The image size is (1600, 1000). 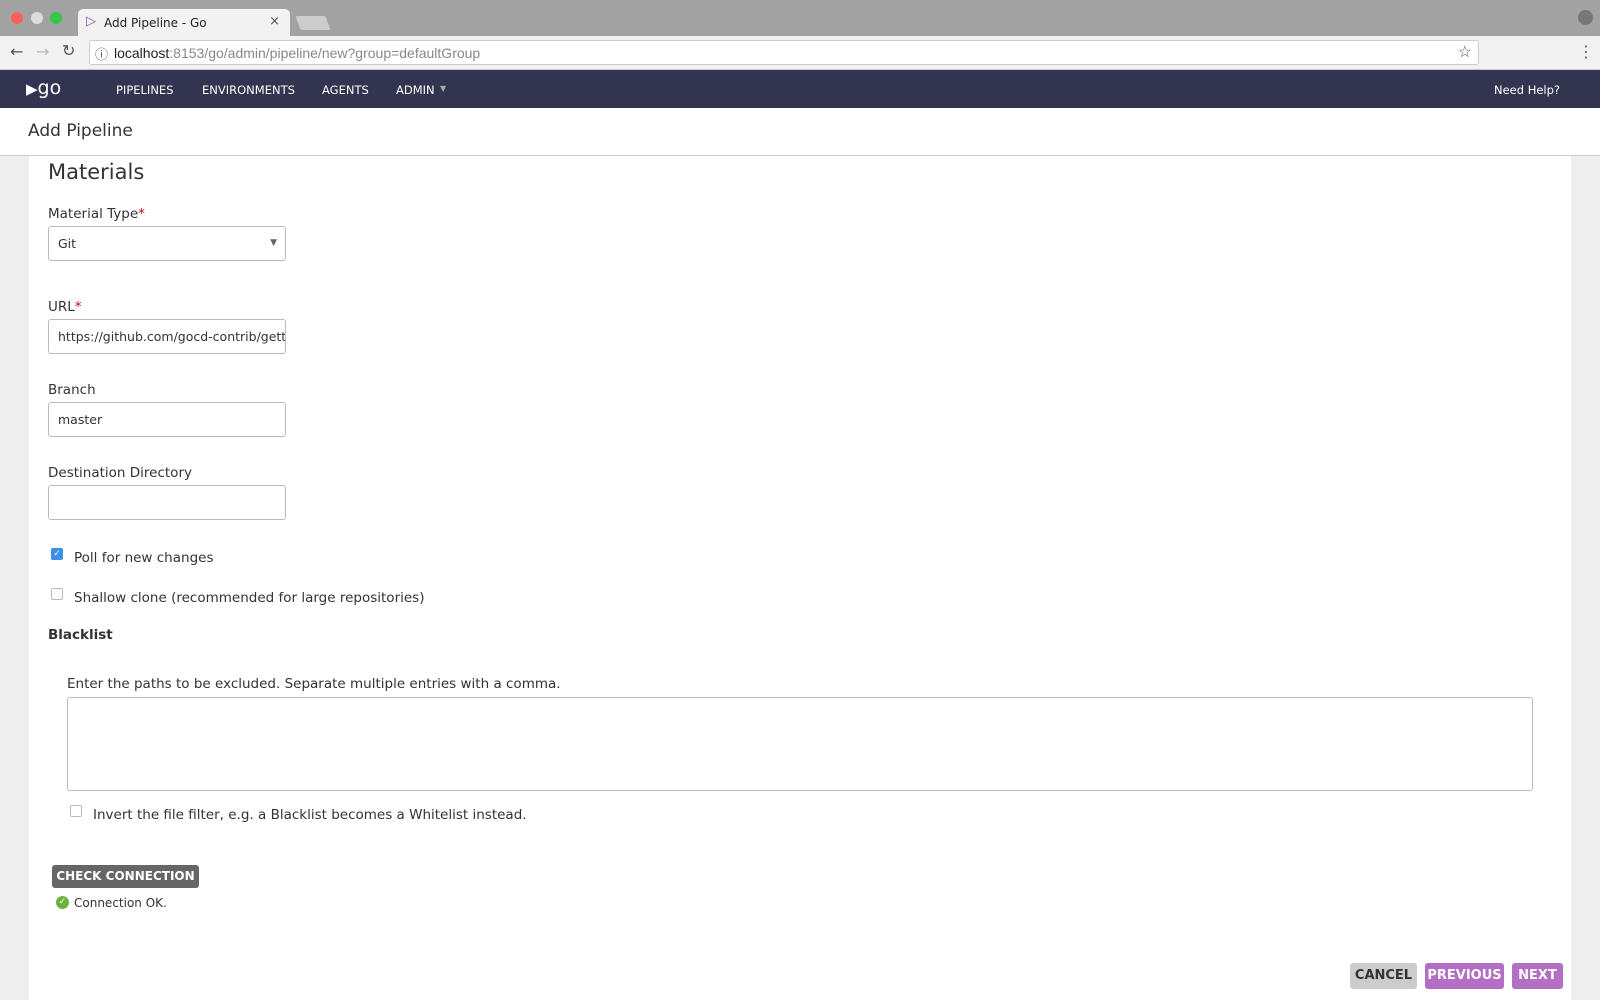 What do you see at coordinates (145, 90) in the screenshot?
I see `nav-pipelines: PIPELINES` at bounding box center [145, 90].